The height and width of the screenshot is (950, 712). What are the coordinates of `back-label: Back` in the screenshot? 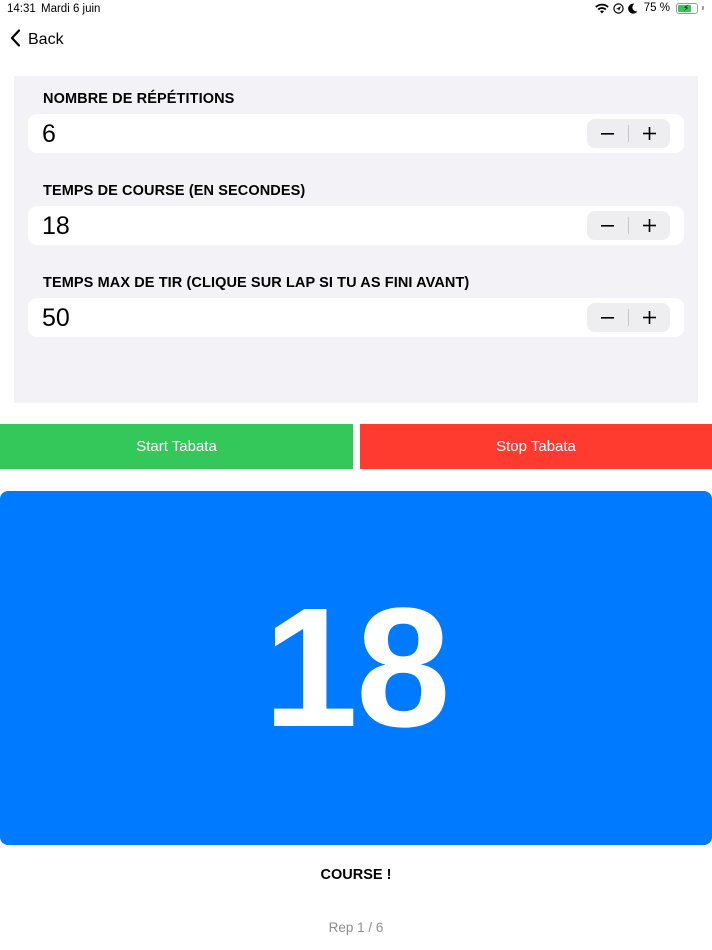 It's located at (46, 39).